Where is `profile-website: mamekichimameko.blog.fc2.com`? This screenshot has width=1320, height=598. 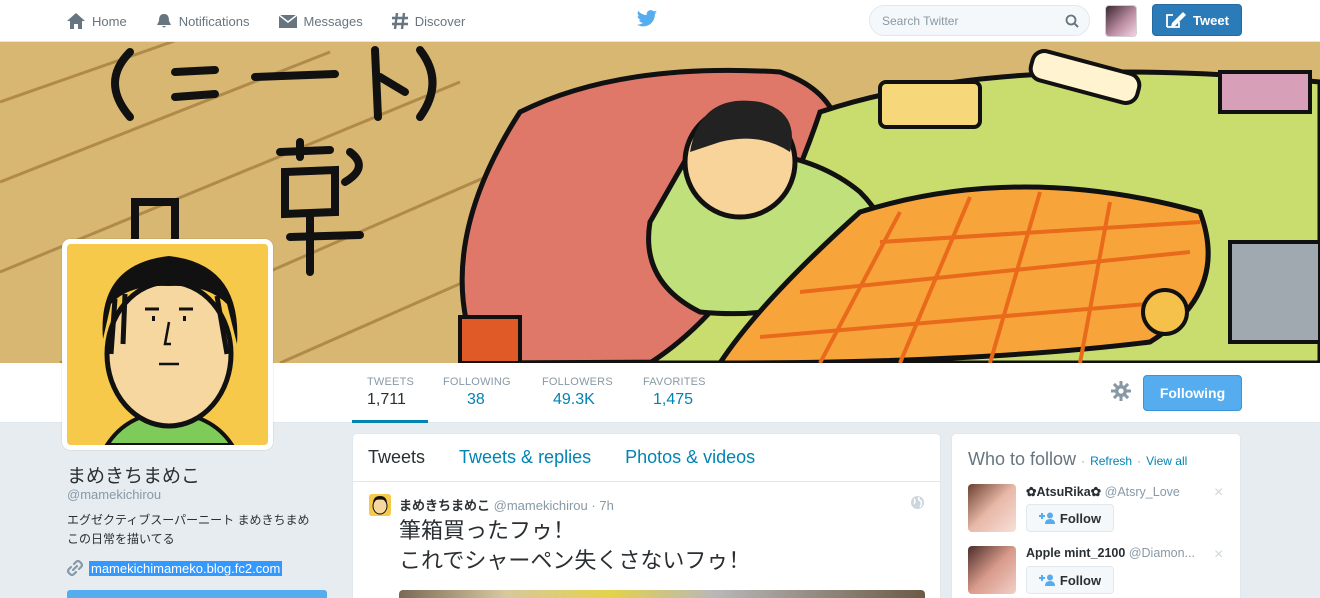
profile-website: mamekichimameko.blog.fc2.com is located at coordinates (175, 568).